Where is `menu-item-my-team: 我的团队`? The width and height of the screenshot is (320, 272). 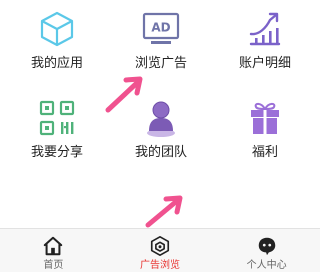 menu-item-my-team: 我的团队 is located at coordinates (161, 133).